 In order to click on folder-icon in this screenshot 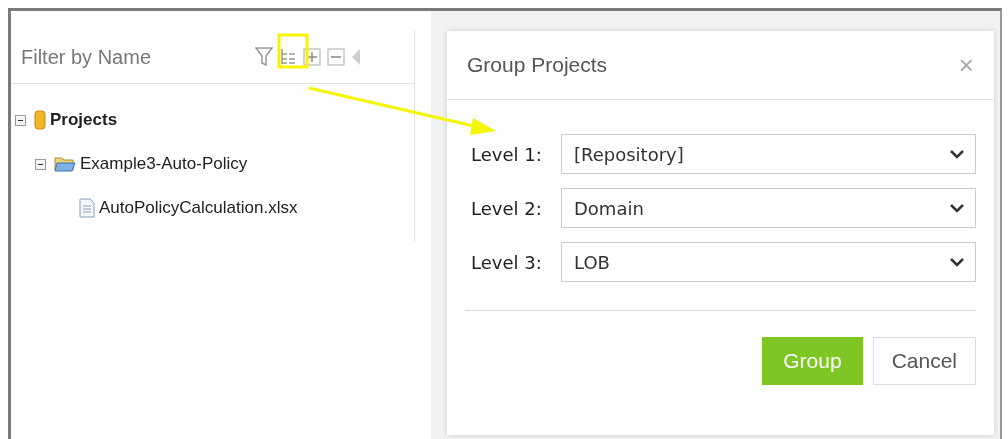, I will do `click(65, 164)`.